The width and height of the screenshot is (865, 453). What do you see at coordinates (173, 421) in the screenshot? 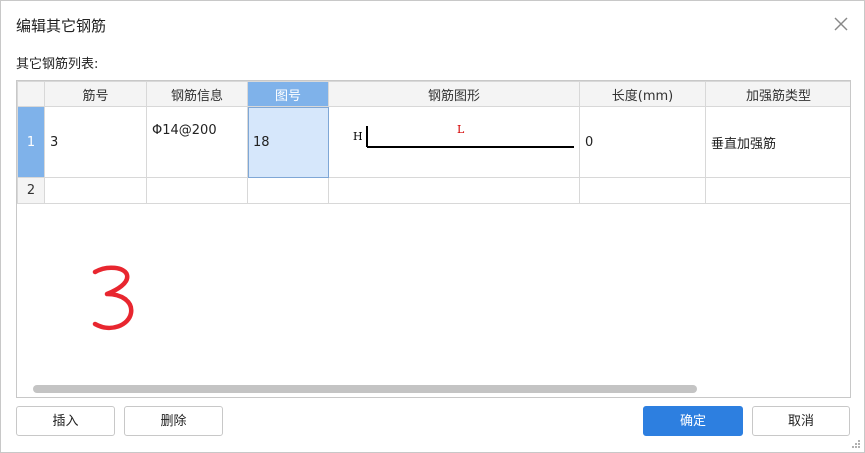
I see `delete-button: 删除` at bounding box center [173, 421].